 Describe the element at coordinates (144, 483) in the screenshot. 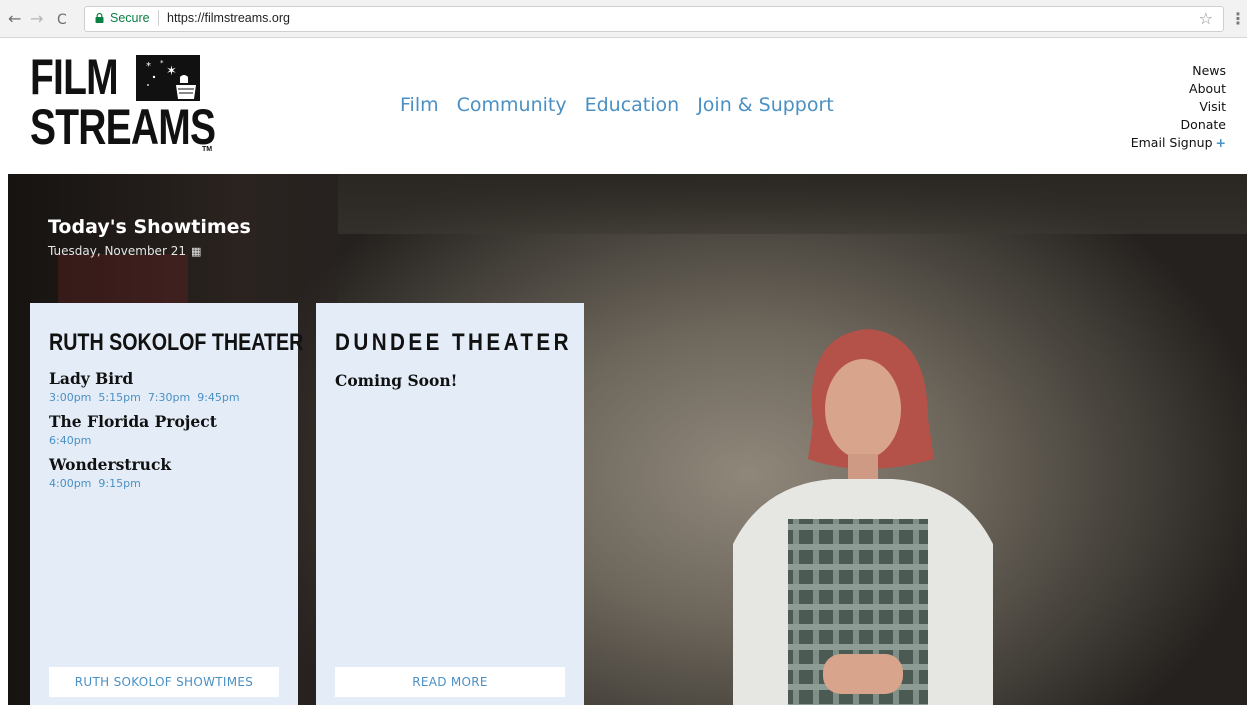

I see `film-times: 4:00pm 9:15pm` at that location.